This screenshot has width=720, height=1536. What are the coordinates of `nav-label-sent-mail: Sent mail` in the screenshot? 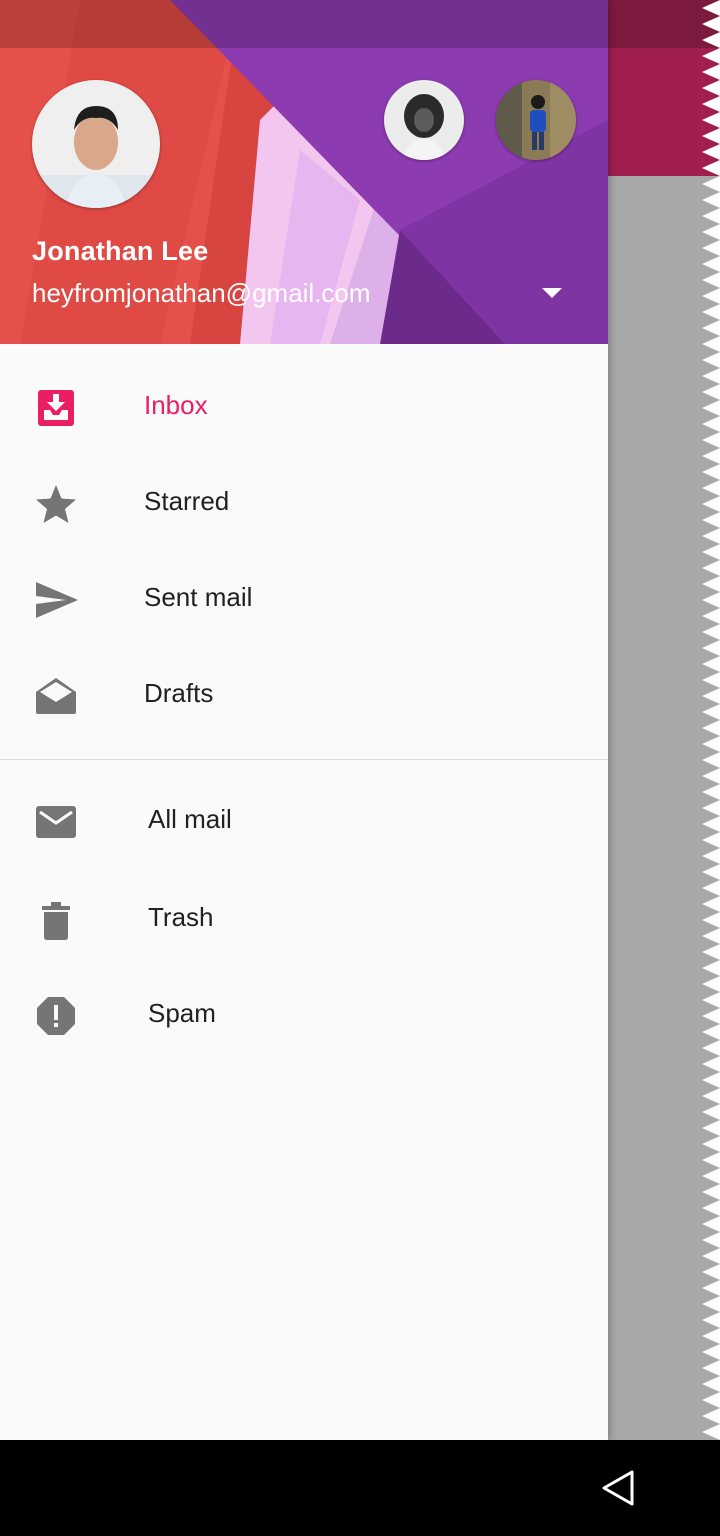 It's located at (198, 597).